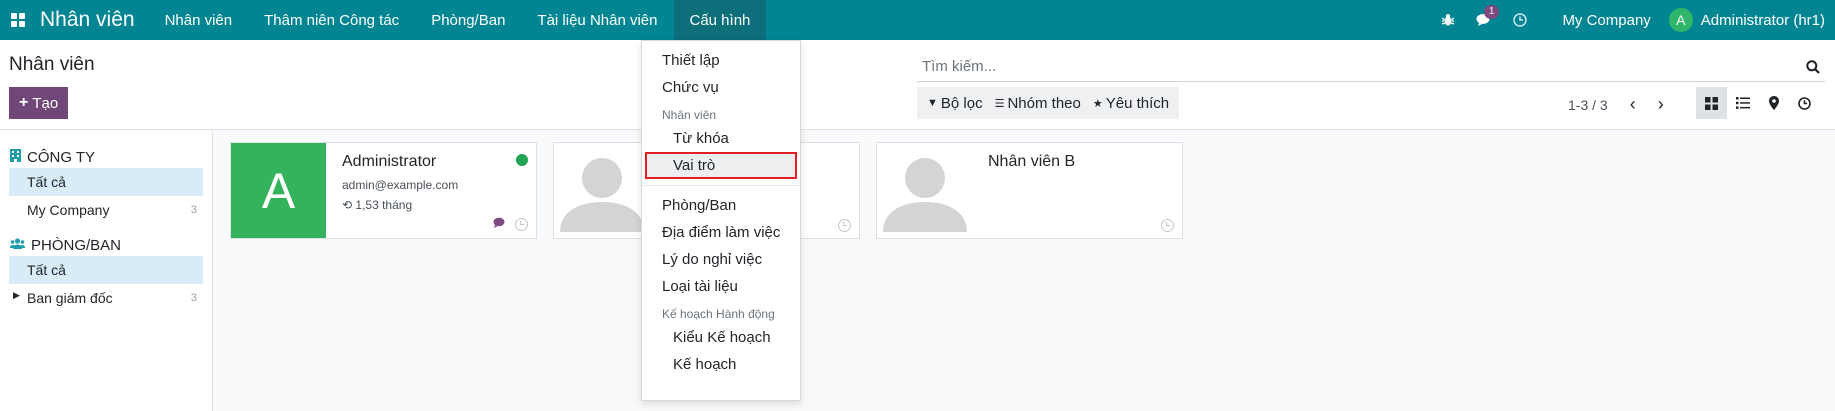  What do you see at coordinates (76, 245) in the screenshot?
I see `department-section-label: PHÒNG/BAN` at bounding box center [76, 245].